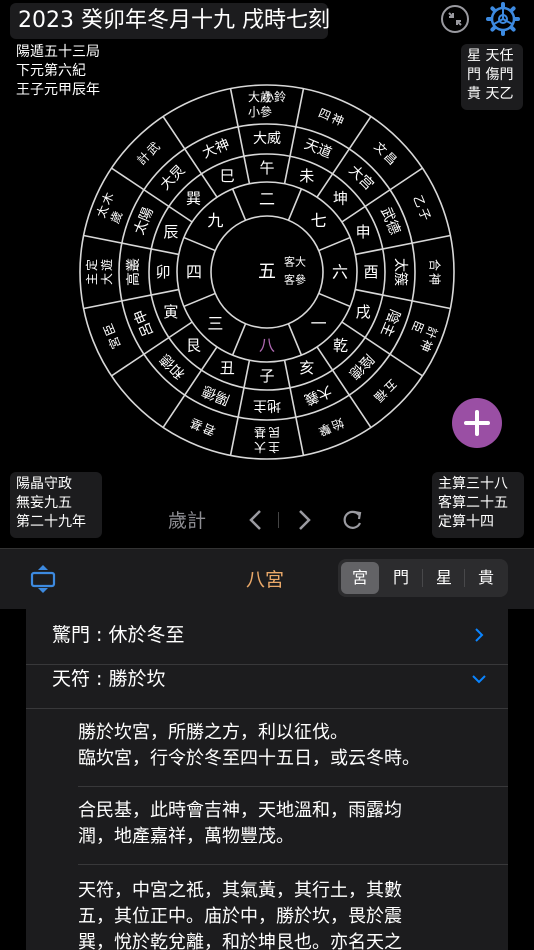 The height and width of the screenshot is (950, 534). Describe the element at coordinates (385, 153) in the screenshot. I see `outer-cell: 文昌` at that location.